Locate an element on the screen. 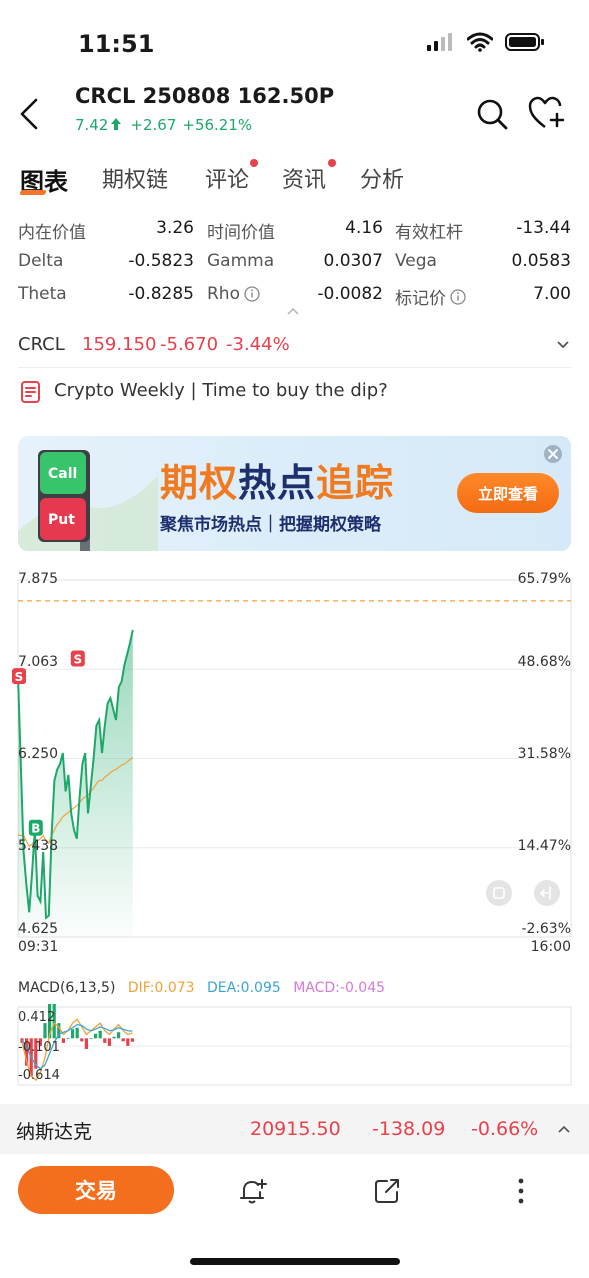 The height and width of the screenshot is (1278, 589). fullscreen-icon is located at coordinates (499, 893).